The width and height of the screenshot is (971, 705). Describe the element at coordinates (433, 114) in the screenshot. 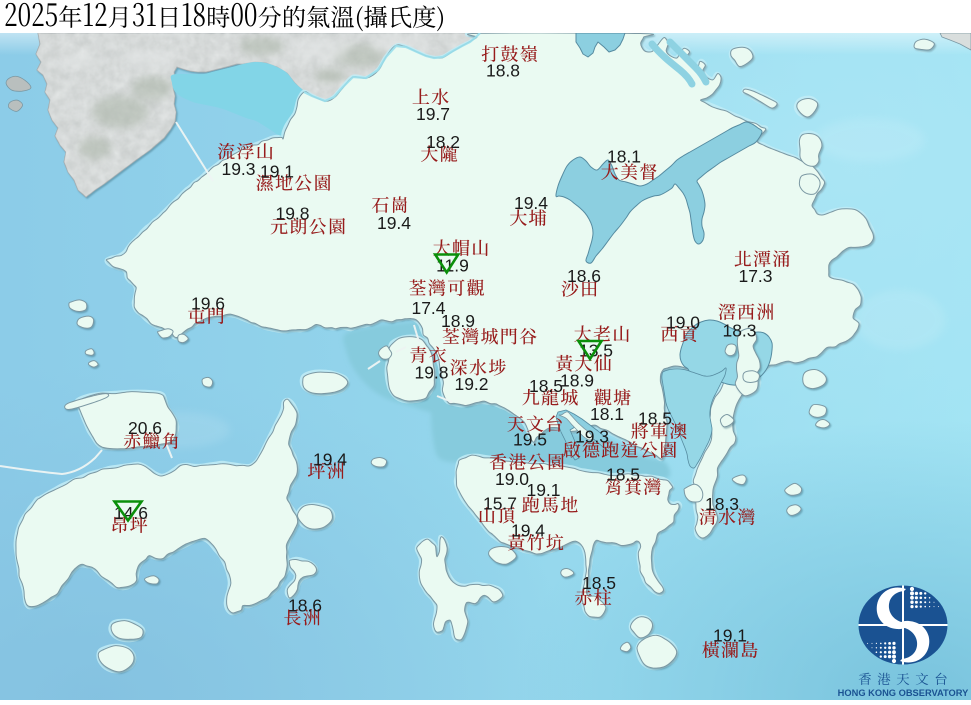

I see `svg-text: 19.7` at that location.